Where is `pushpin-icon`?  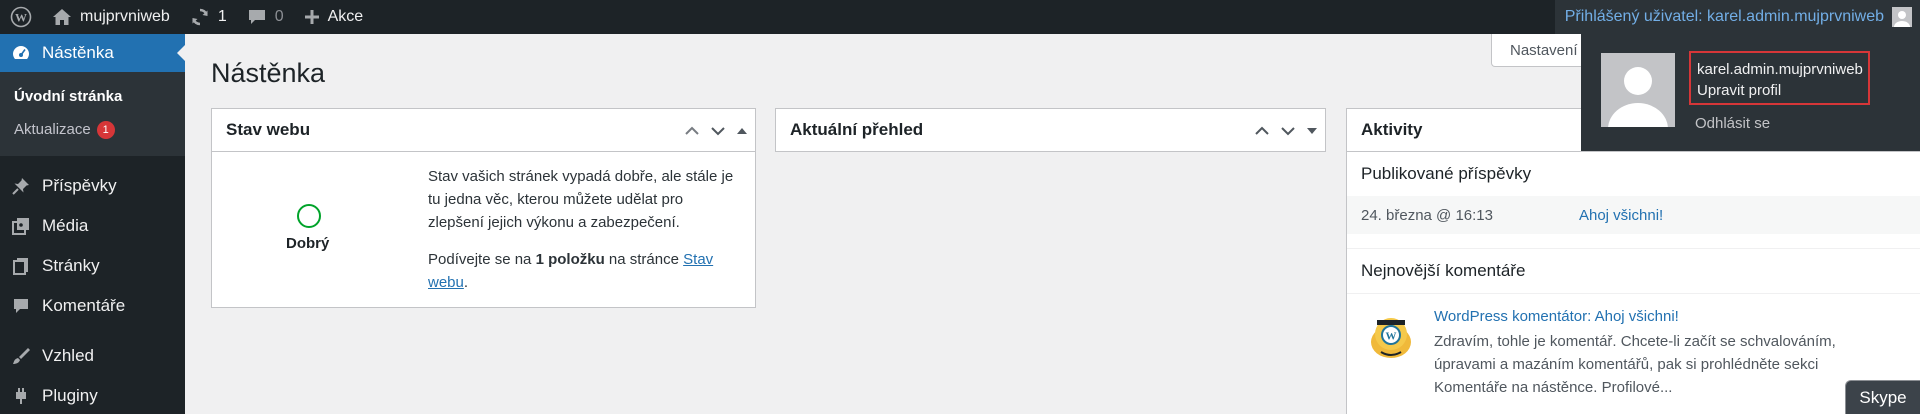
pushpin-icon is located at coordinates (21, 186).